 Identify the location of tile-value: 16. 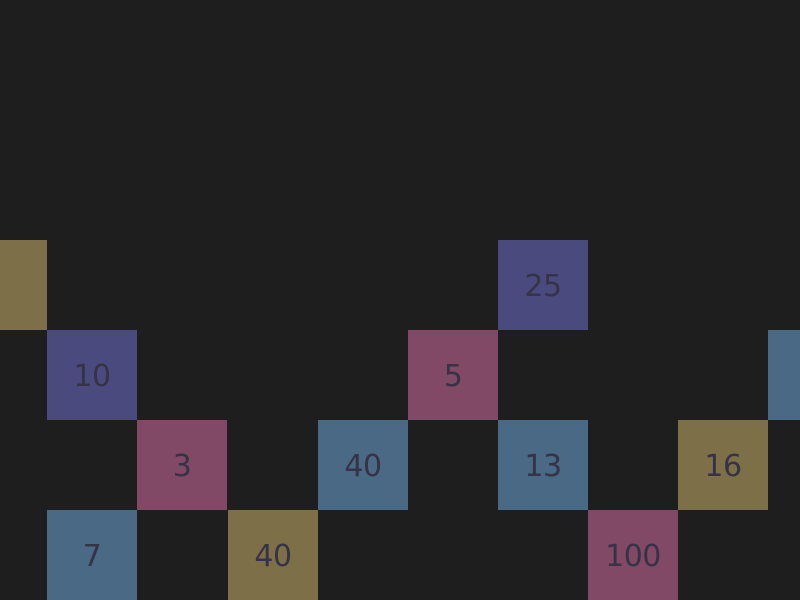
(723, 466).